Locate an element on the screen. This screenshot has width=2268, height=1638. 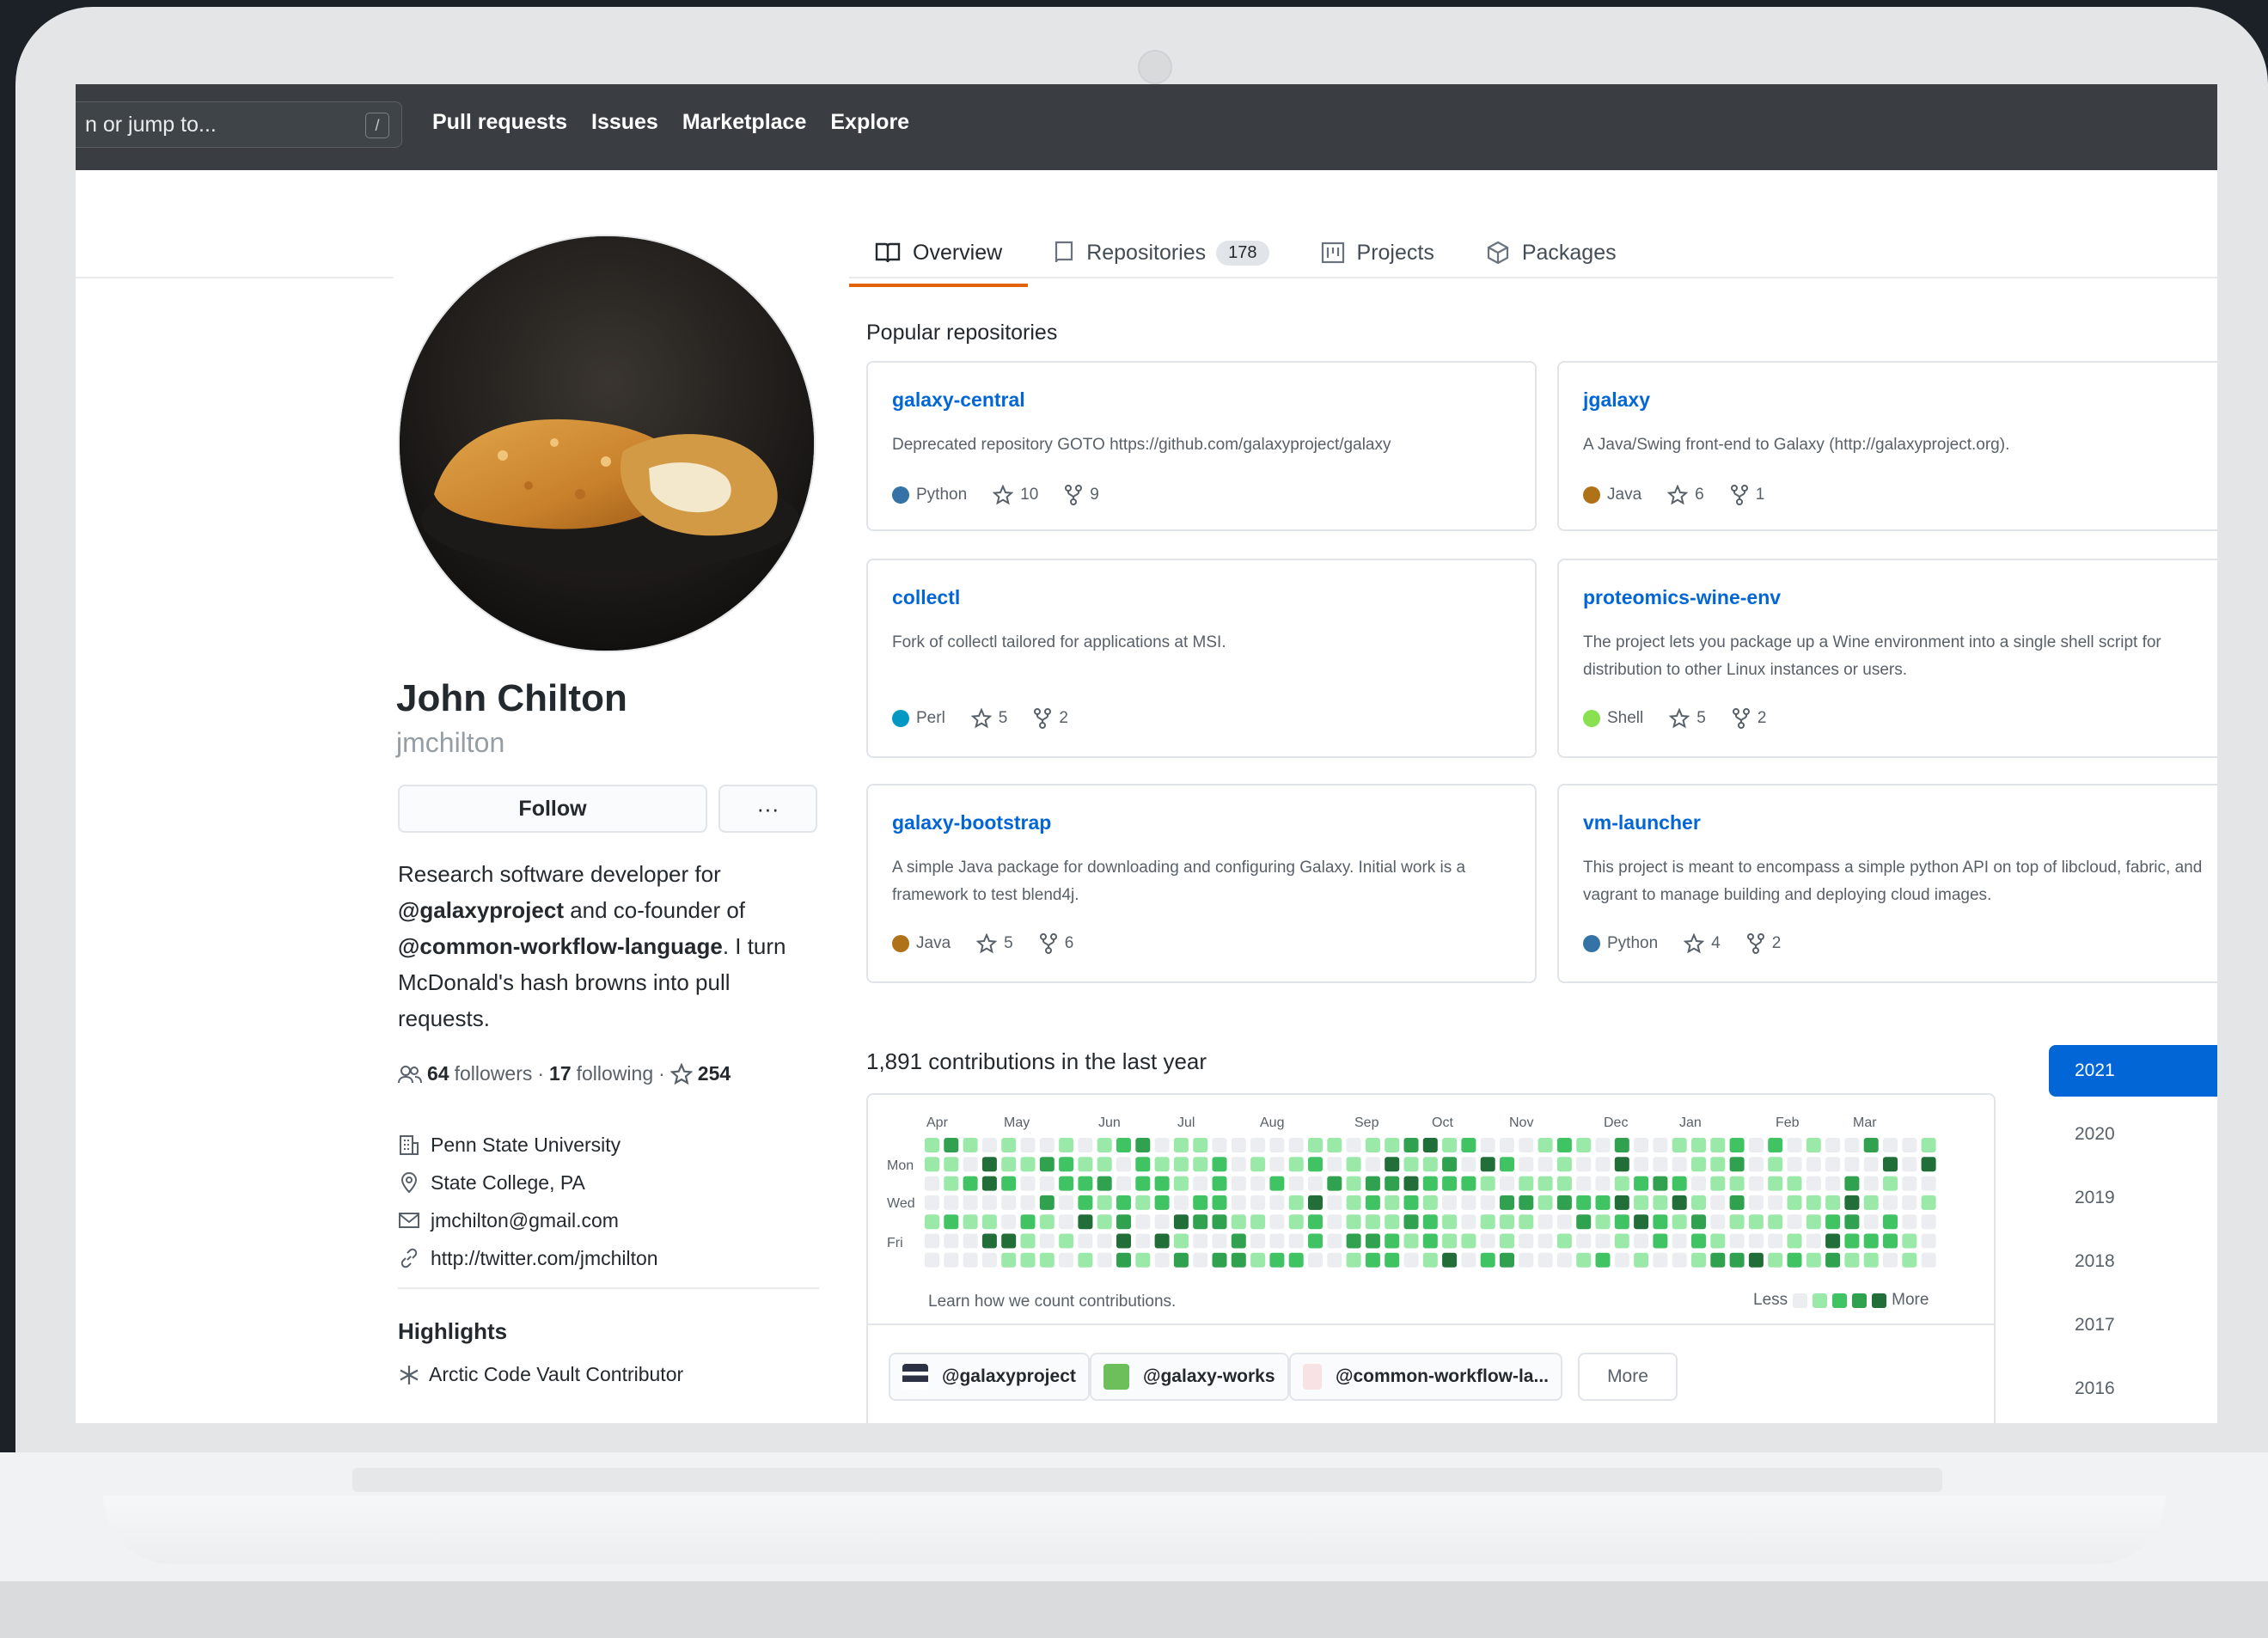
tab-repositories: Repositories 178 is located at coordinates (1161, 253).